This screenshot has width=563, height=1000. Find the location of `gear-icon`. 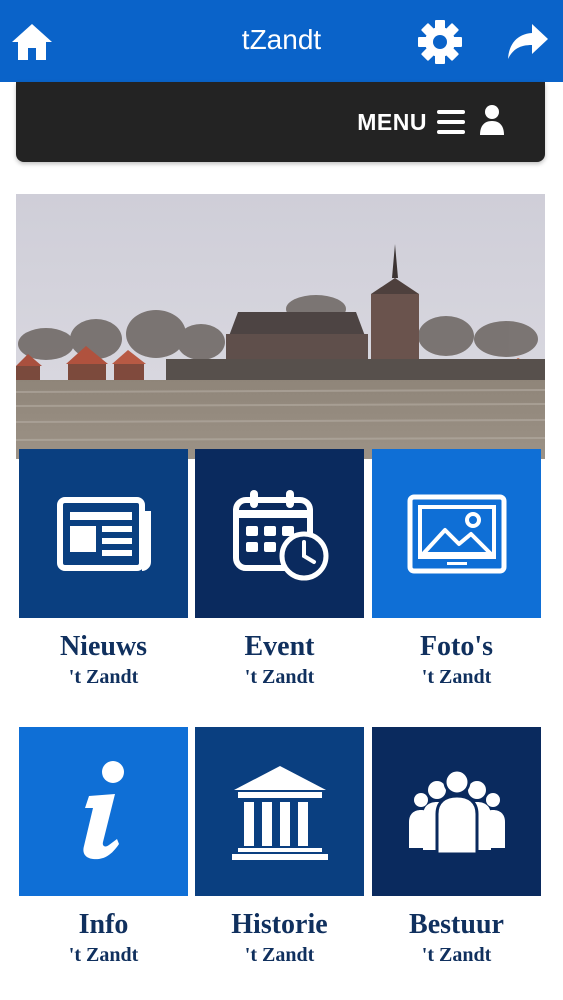

gear-icon is located at coordinates (440, 42).